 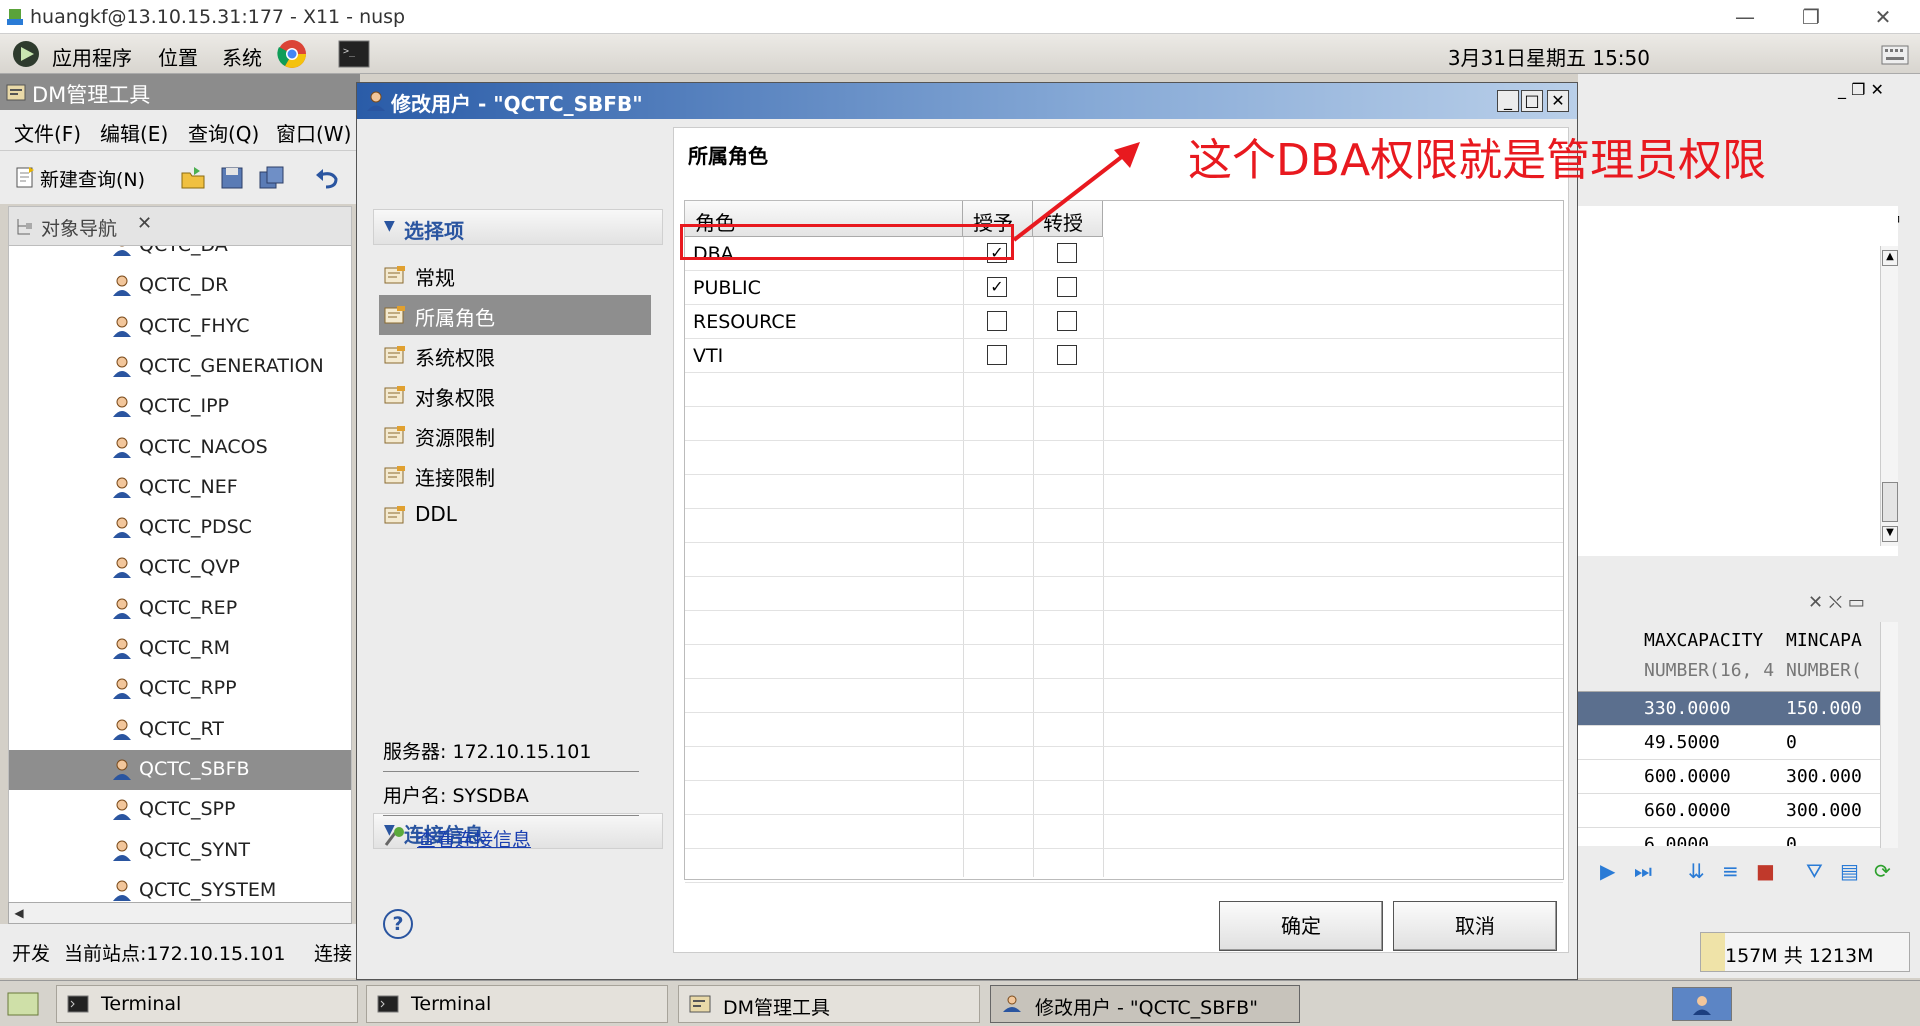 What do you see at coordinates (1814, 871) in the screenshot?
I see `filter-icon: ⛛` at bounding box center [1814, 871].